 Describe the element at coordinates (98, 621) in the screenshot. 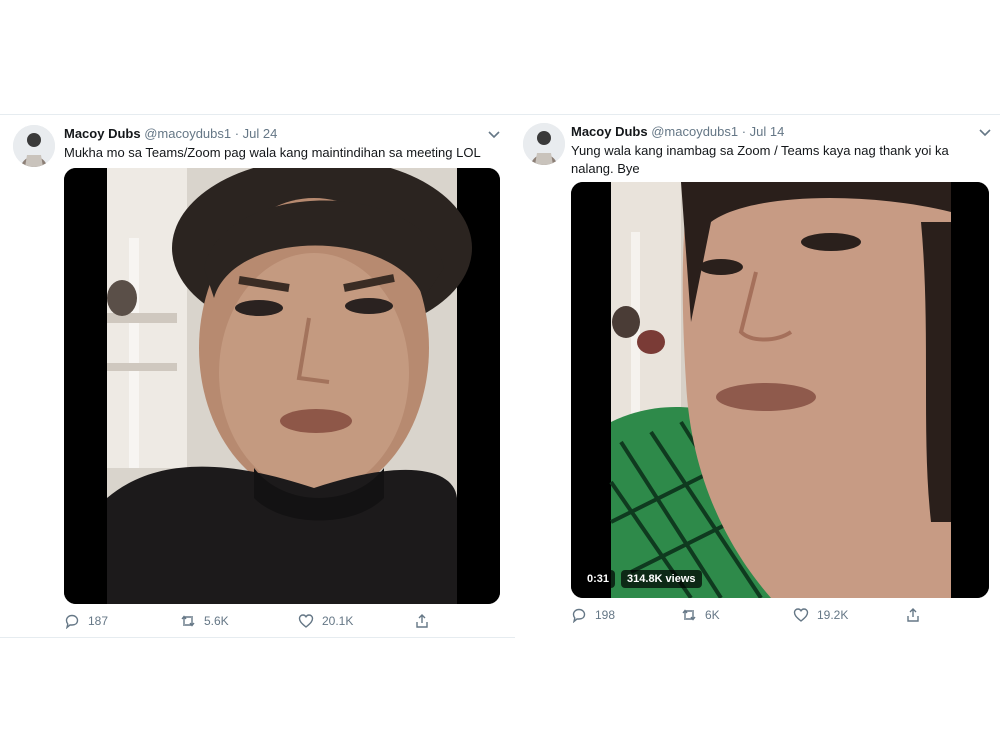

I see `reply-count: 187` at that location.